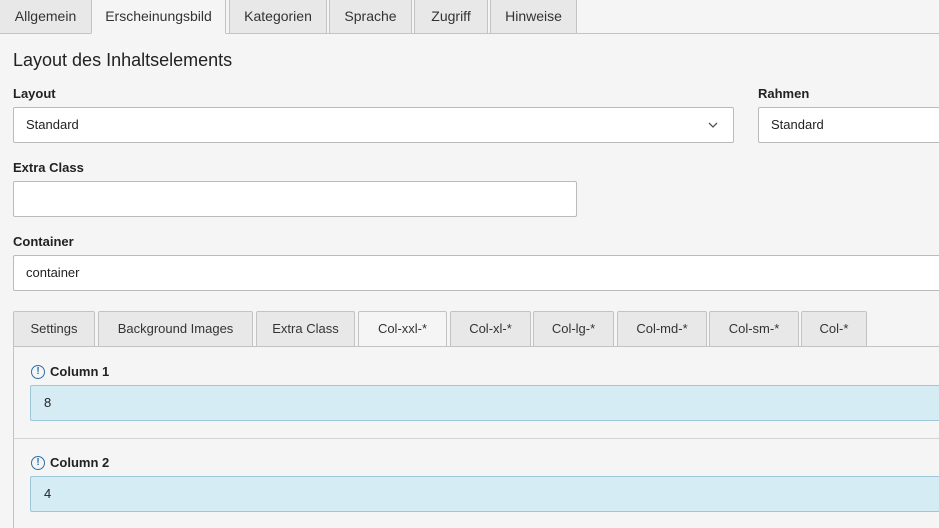 This screenshot has height=528, width=939. What do you see at coordinates (175, 329) in the screenshot?
I see `tab-background-images: Background Images` at bounding box center [175, 329].